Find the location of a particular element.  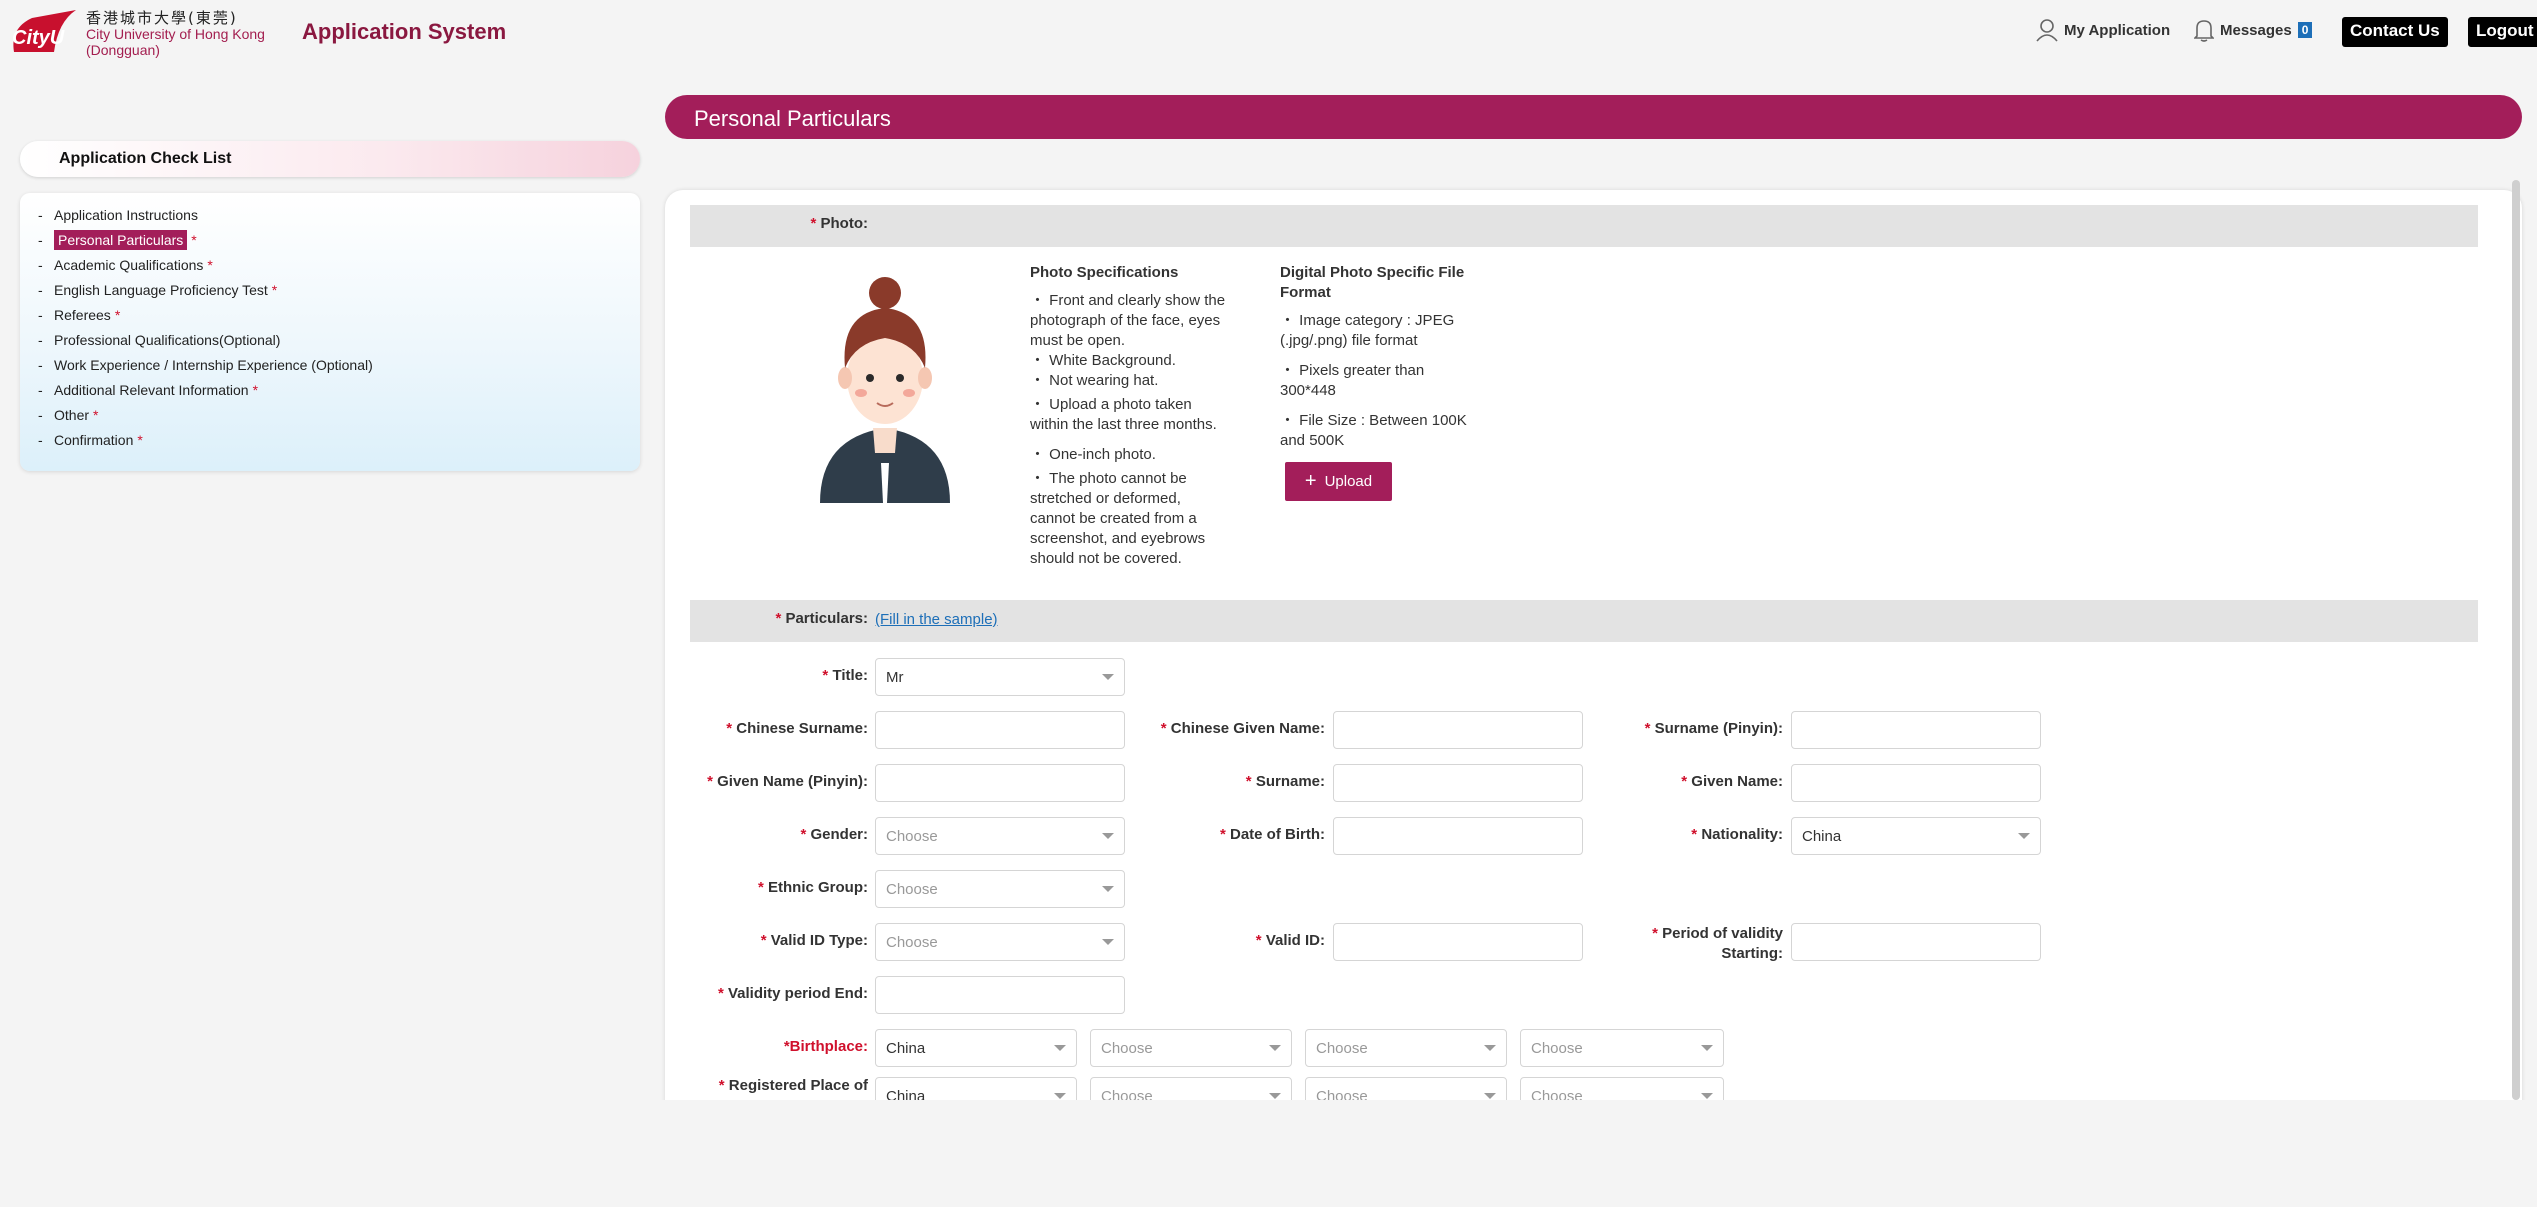

photo-row-header is located at coordinates (1584, 226).